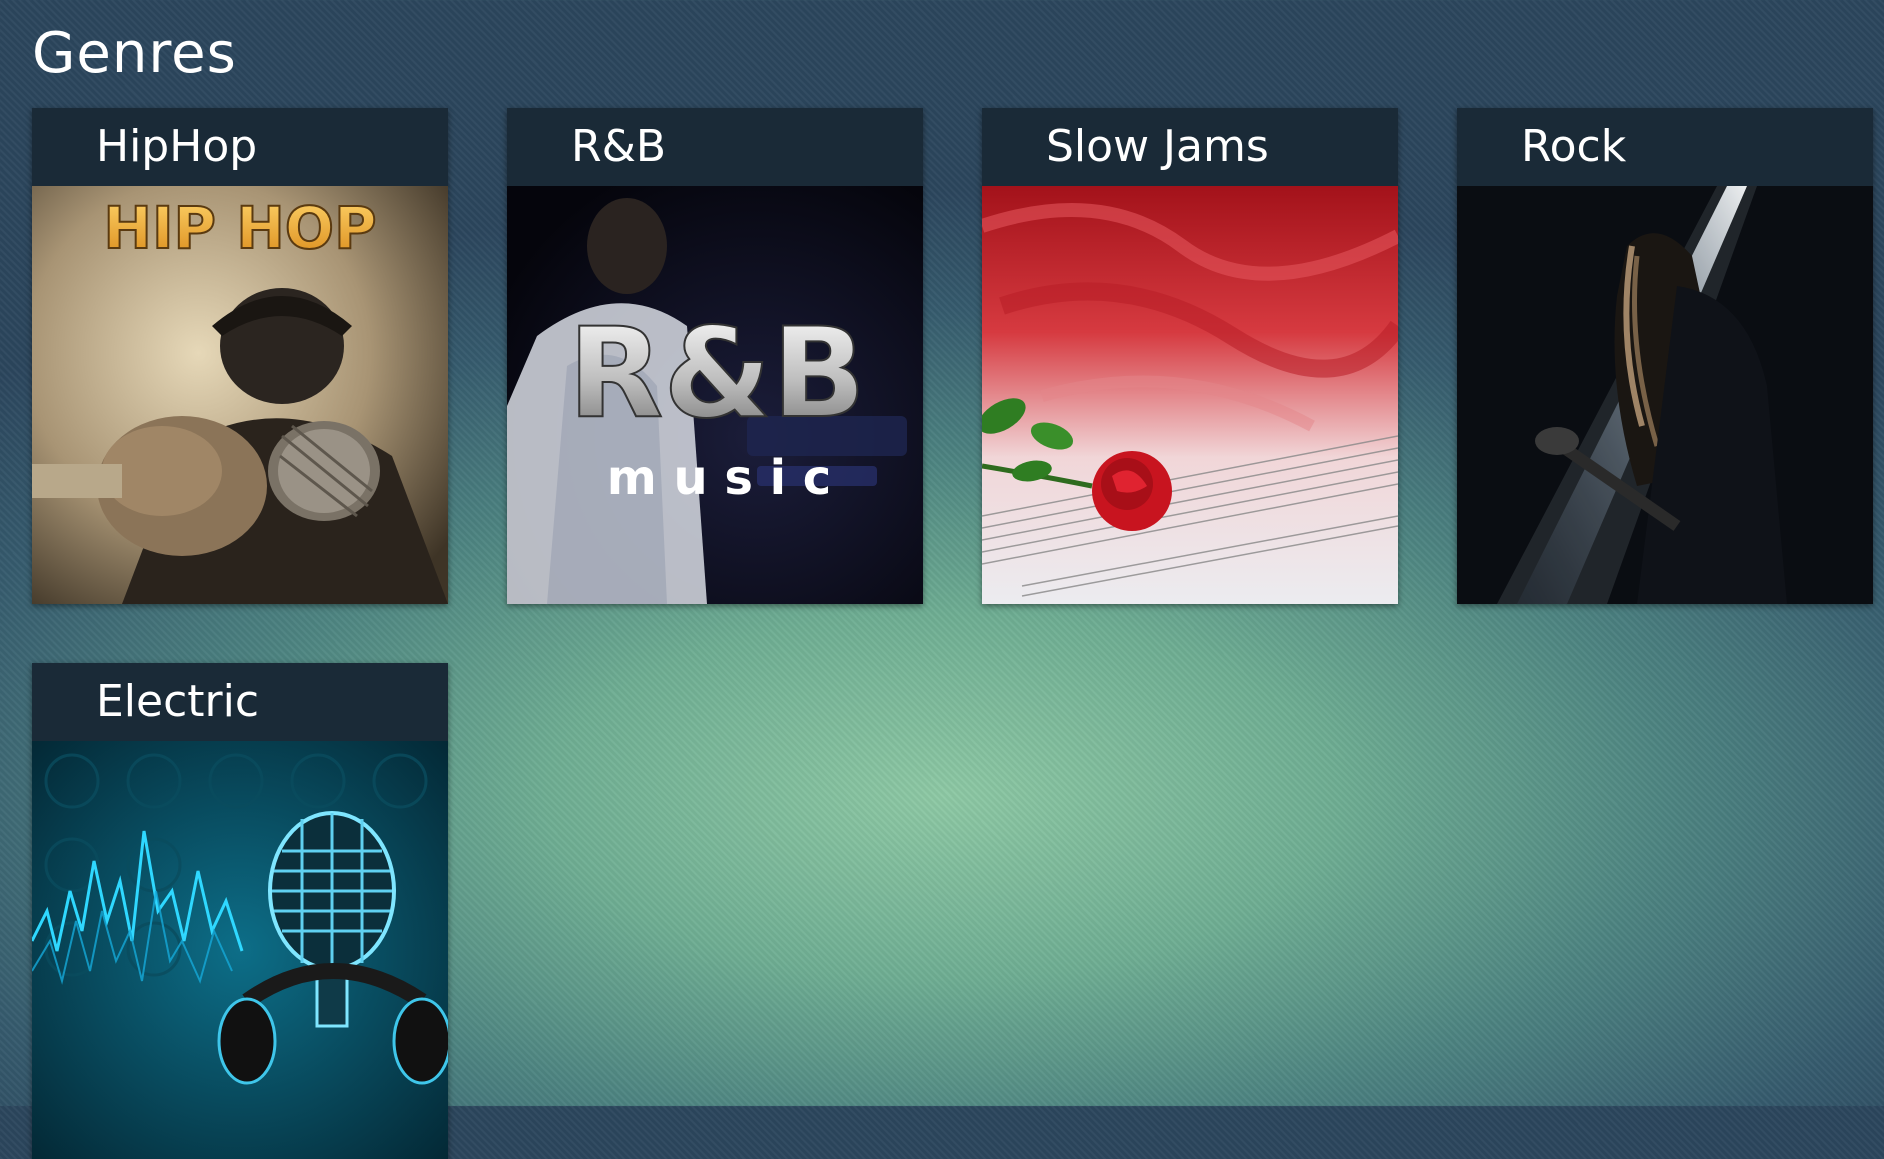 The image size is (1884, 1159). I want to click on rock-artwork, so click(1665, 395).